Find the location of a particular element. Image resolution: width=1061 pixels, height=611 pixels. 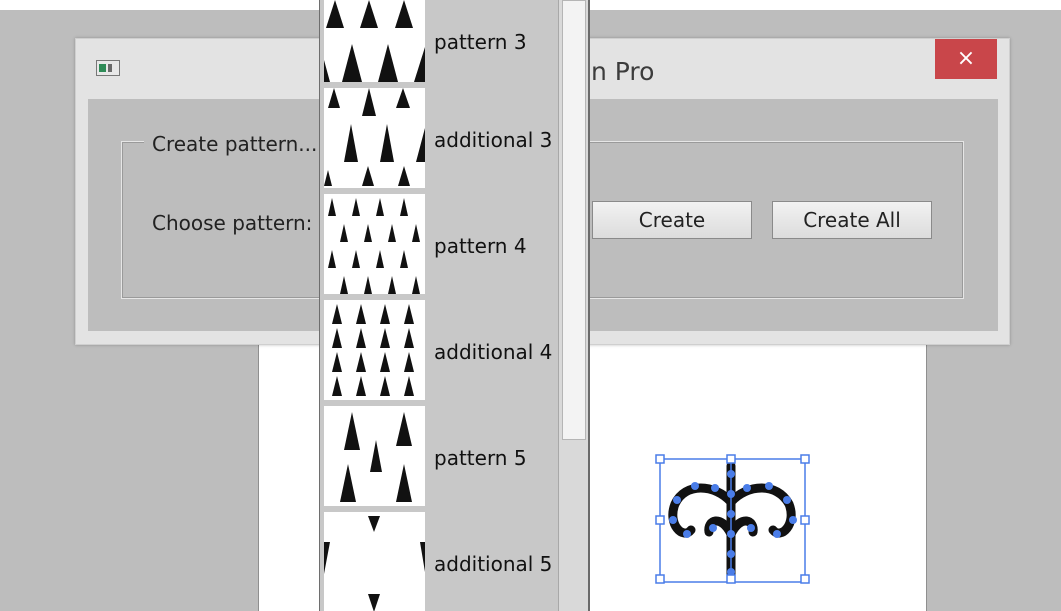

list-item-pattern-3: pattern 3 is located at coordinates (439, 44).